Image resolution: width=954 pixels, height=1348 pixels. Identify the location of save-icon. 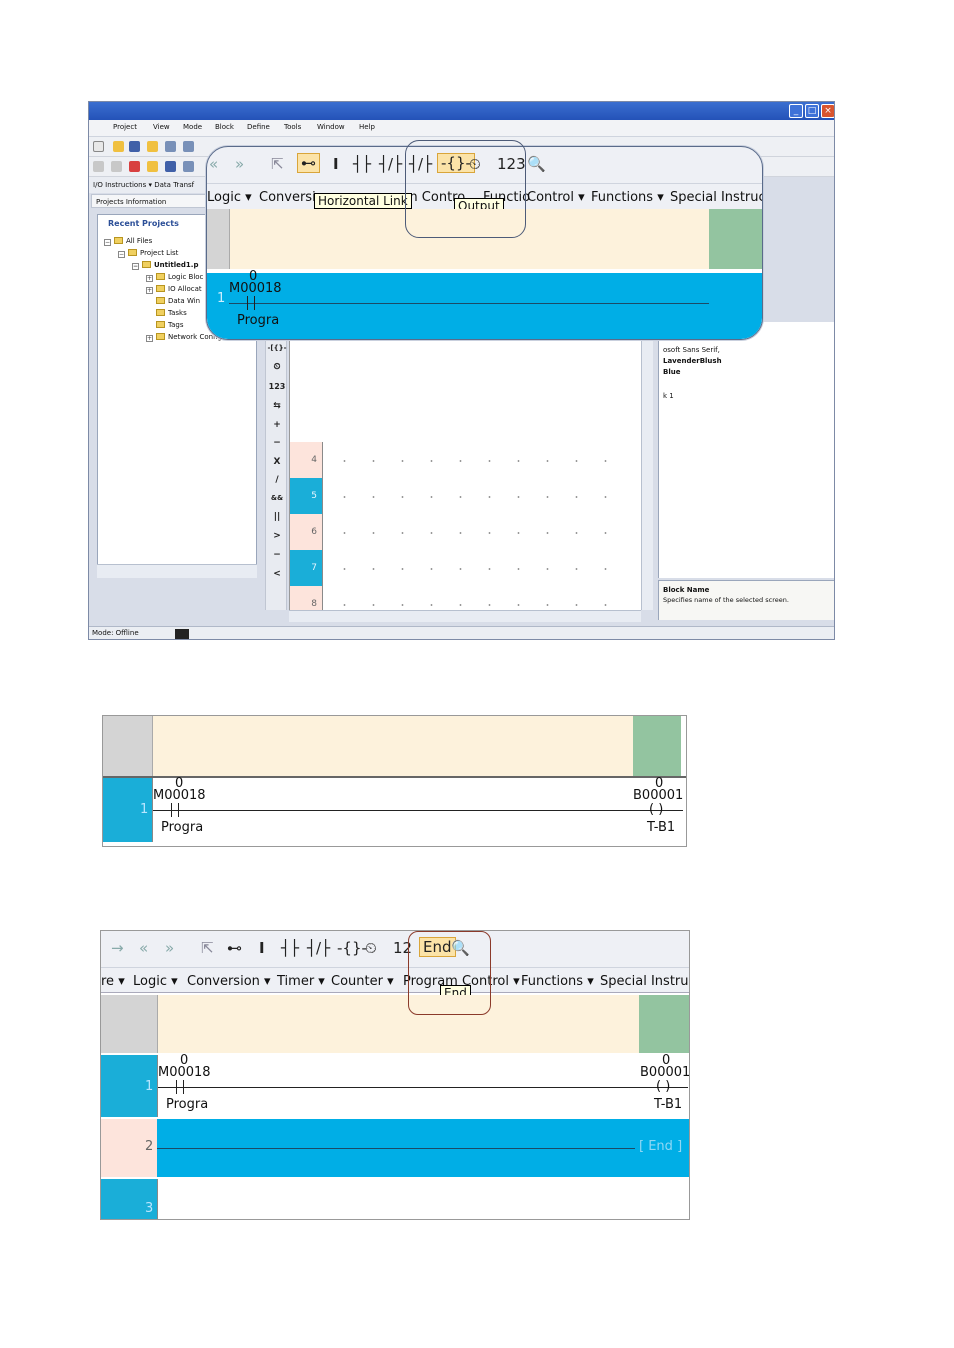
(134, 146).